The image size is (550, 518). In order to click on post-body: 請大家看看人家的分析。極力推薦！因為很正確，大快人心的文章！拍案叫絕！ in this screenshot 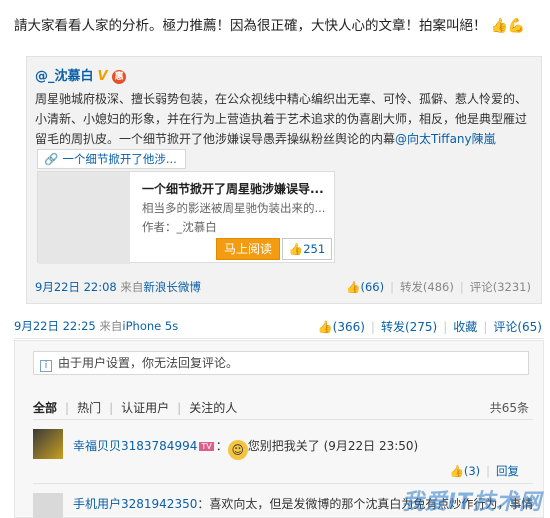, I will do `click(250, 26)`.